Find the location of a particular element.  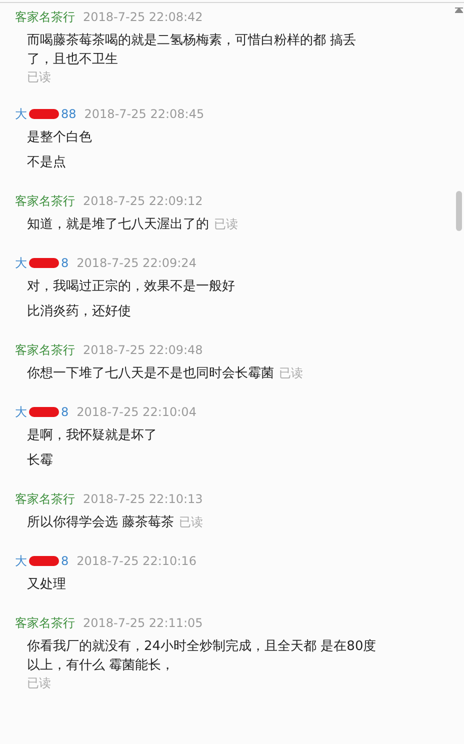

message-text: 长霉 is located at coordinates (40, 460).